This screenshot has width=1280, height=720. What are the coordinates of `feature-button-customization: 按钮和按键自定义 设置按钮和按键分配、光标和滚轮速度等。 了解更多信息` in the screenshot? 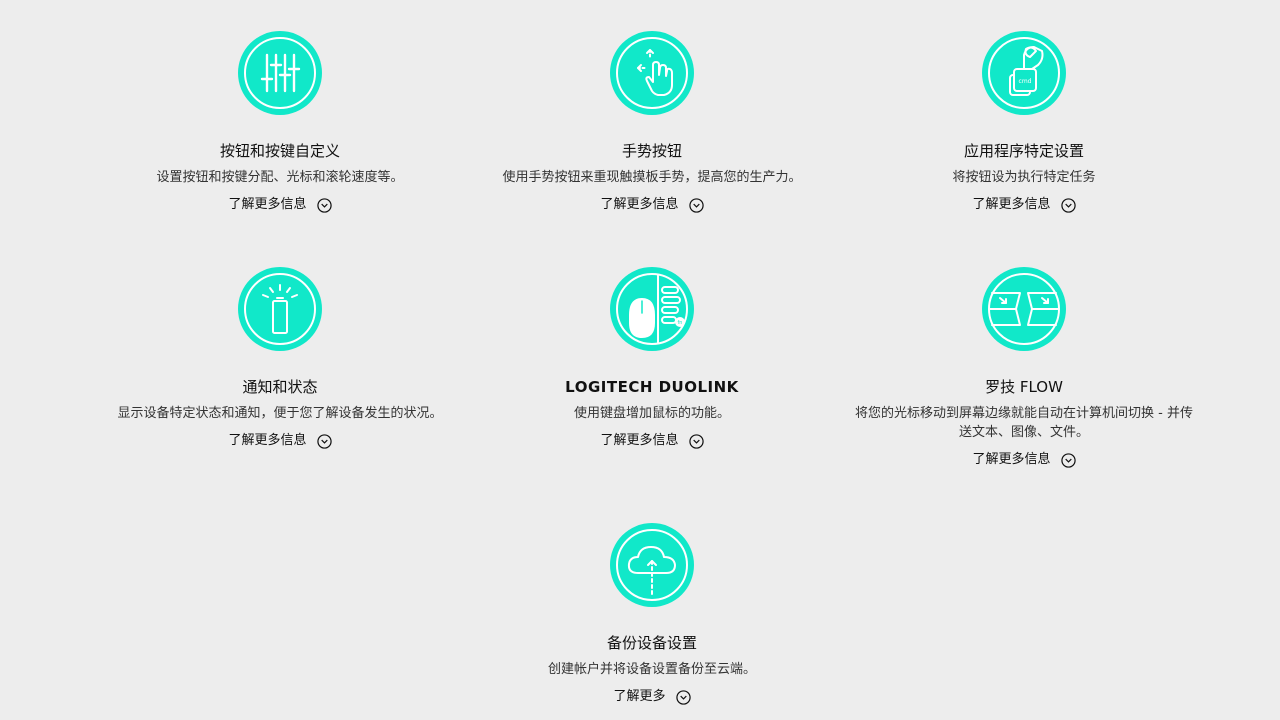 It's located at (280, 122).